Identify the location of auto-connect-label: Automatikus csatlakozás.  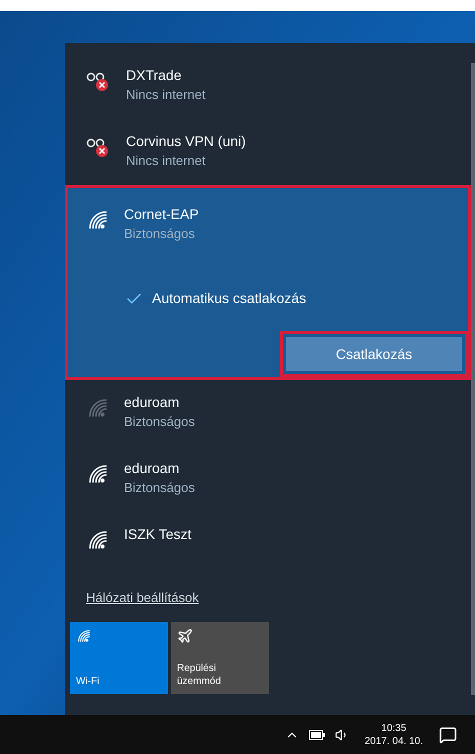
(229, 298).